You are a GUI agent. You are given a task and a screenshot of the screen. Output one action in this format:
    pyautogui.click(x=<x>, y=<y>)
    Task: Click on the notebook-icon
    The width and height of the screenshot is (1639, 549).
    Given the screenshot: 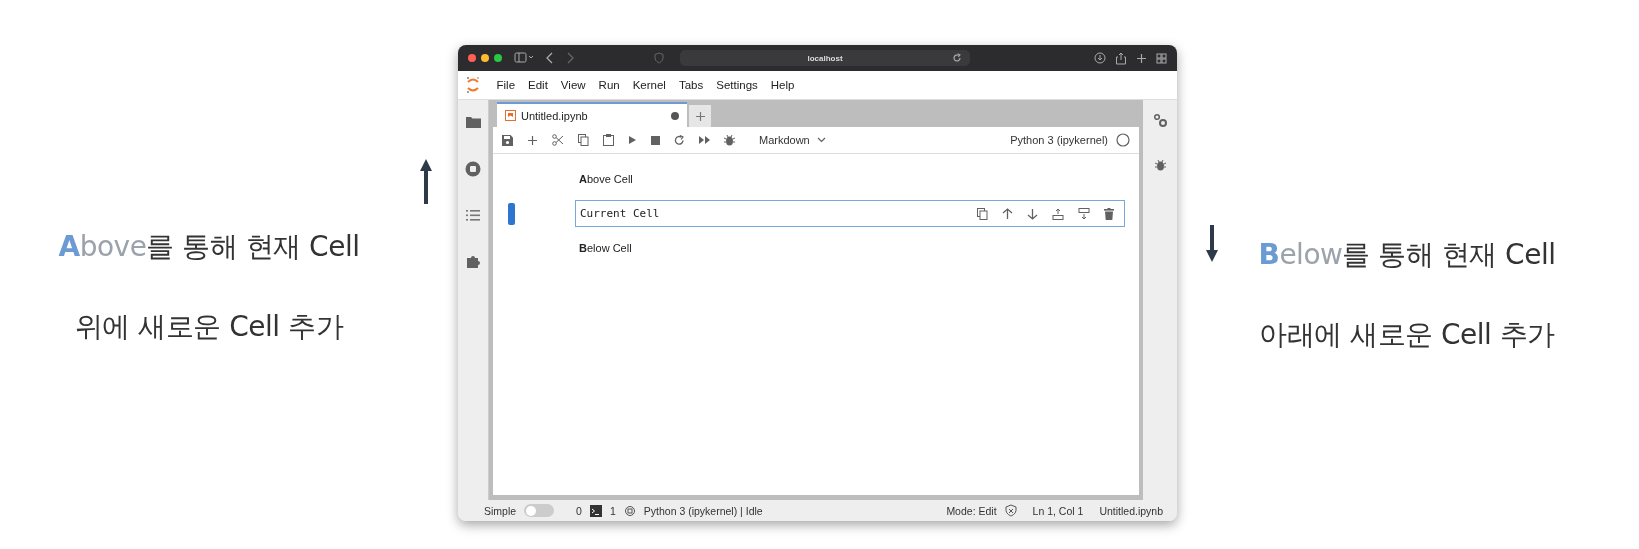 What is the action you would take?
    pyautogui.click(x=510, y=115)
    